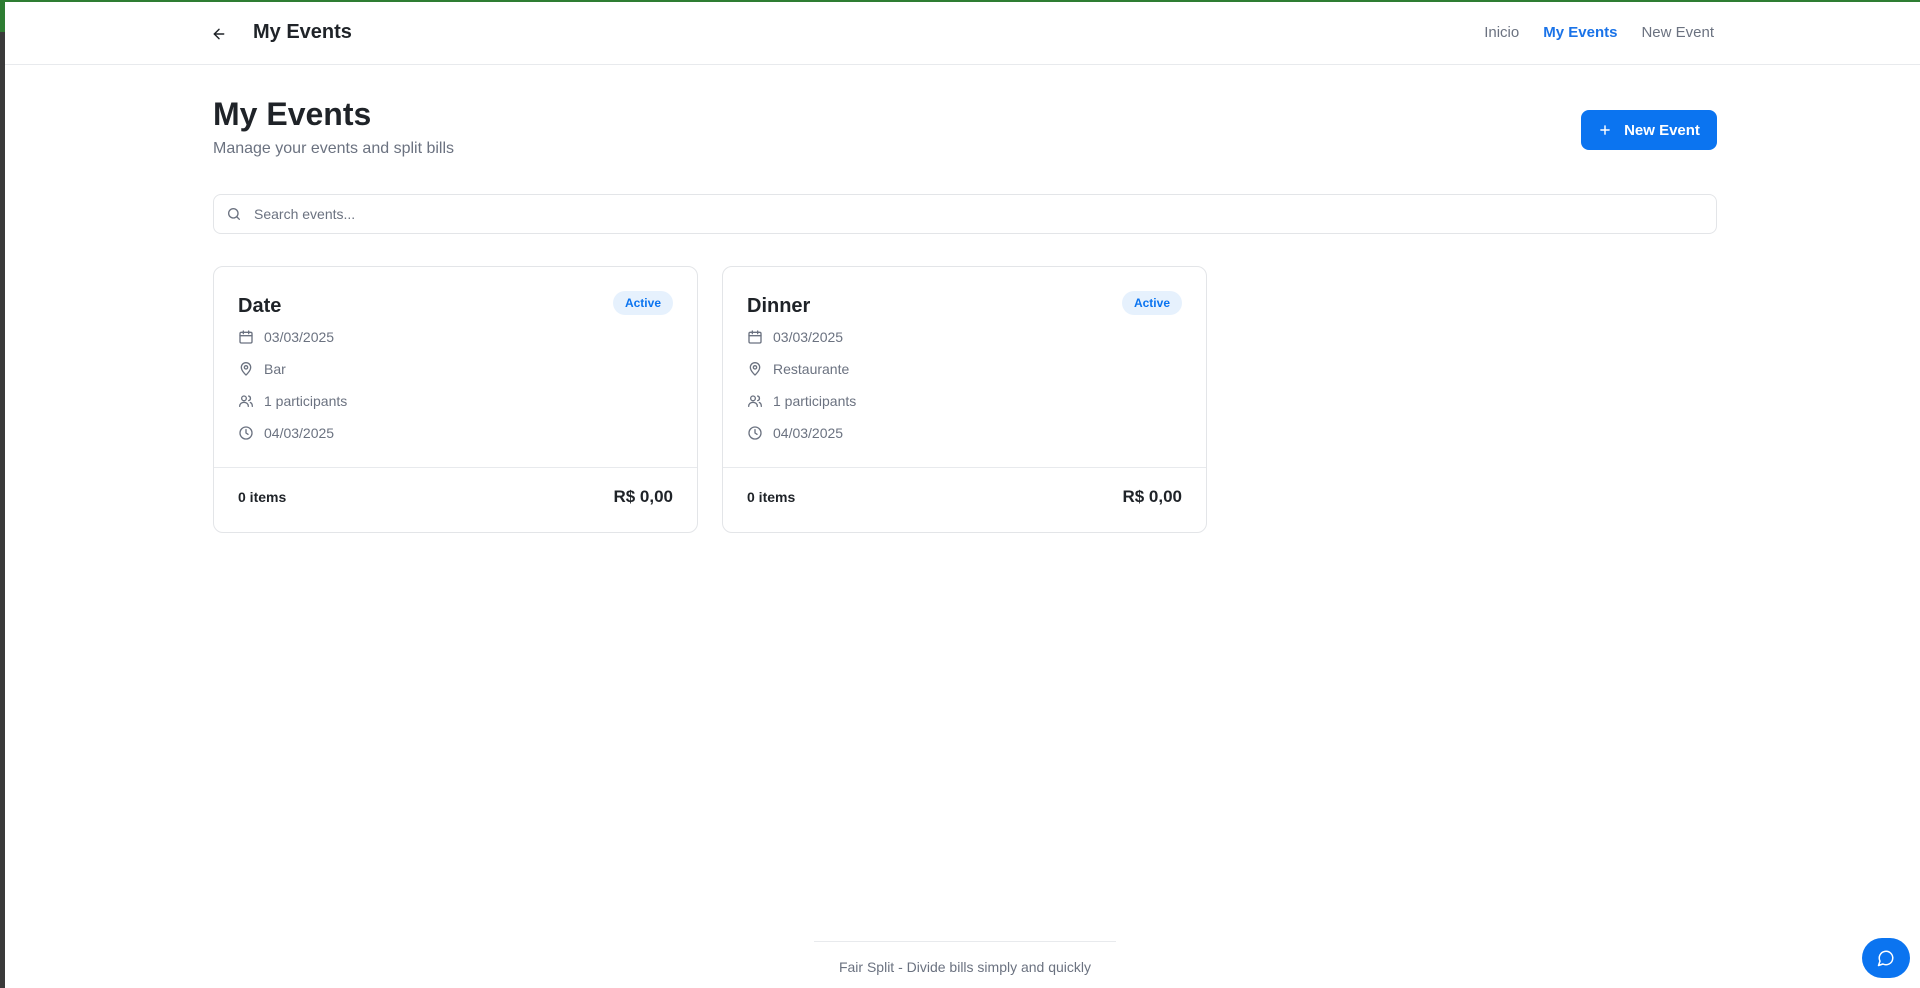 This screenshot has height=988, width=1920. Describe the element at coordinates (275, 369) in the screenshot. I see `event-location: Bar` at that location.